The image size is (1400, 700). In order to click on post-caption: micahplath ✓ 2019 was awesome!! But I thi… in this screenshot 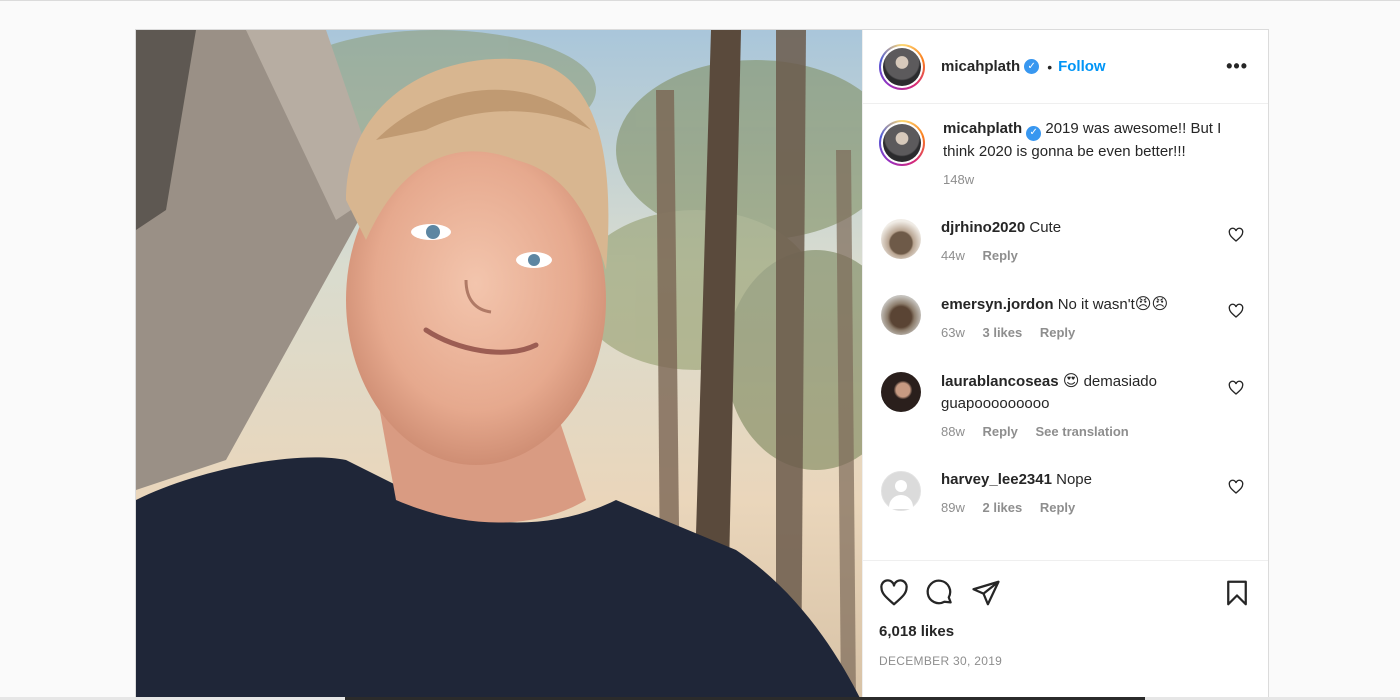, I will do `click(1065, 154)`.